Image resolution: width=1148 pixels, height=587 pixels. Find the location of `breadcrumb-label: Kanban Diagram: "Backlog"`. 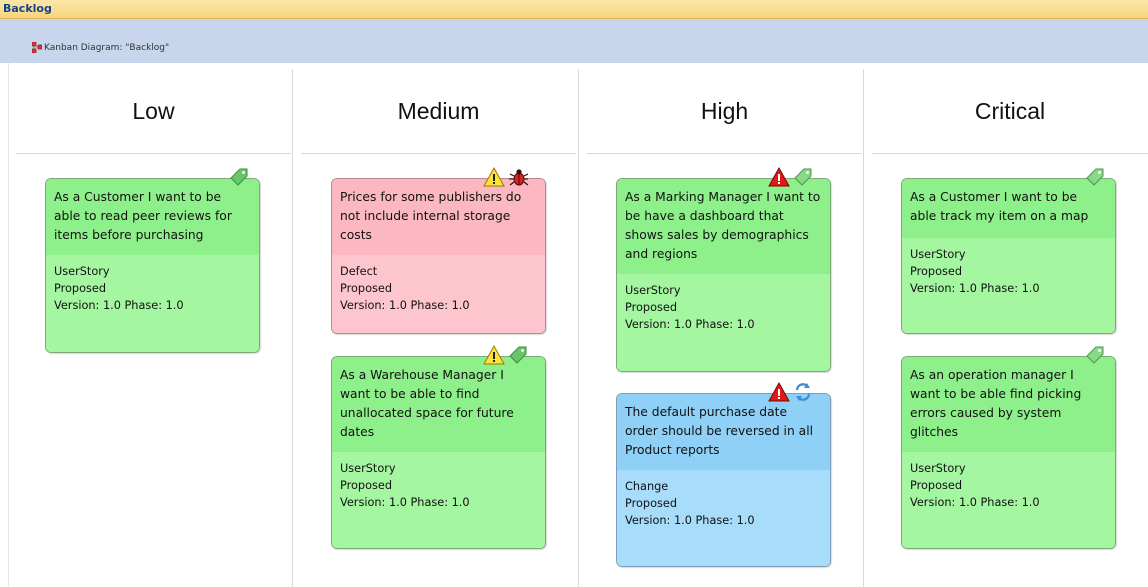

breadcrumb-label: Kanban Diagram: "Backlog" is located at coordinates (107, 47).